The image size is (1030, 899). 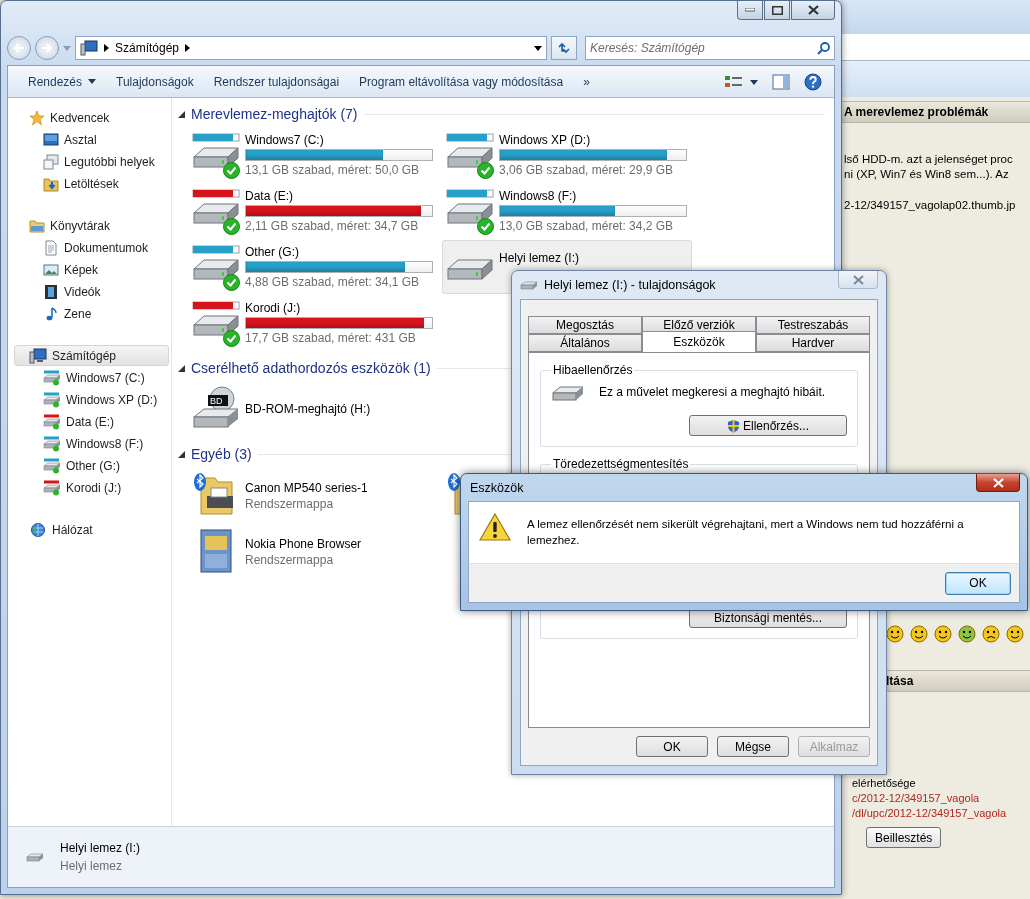 What do you see at coordinates (313, 267) in the screenshot?
I see `drive-tile: Other (G:) 4,88 GB szabad, méret: 34,1 GB` at bounding box center [313, 267].